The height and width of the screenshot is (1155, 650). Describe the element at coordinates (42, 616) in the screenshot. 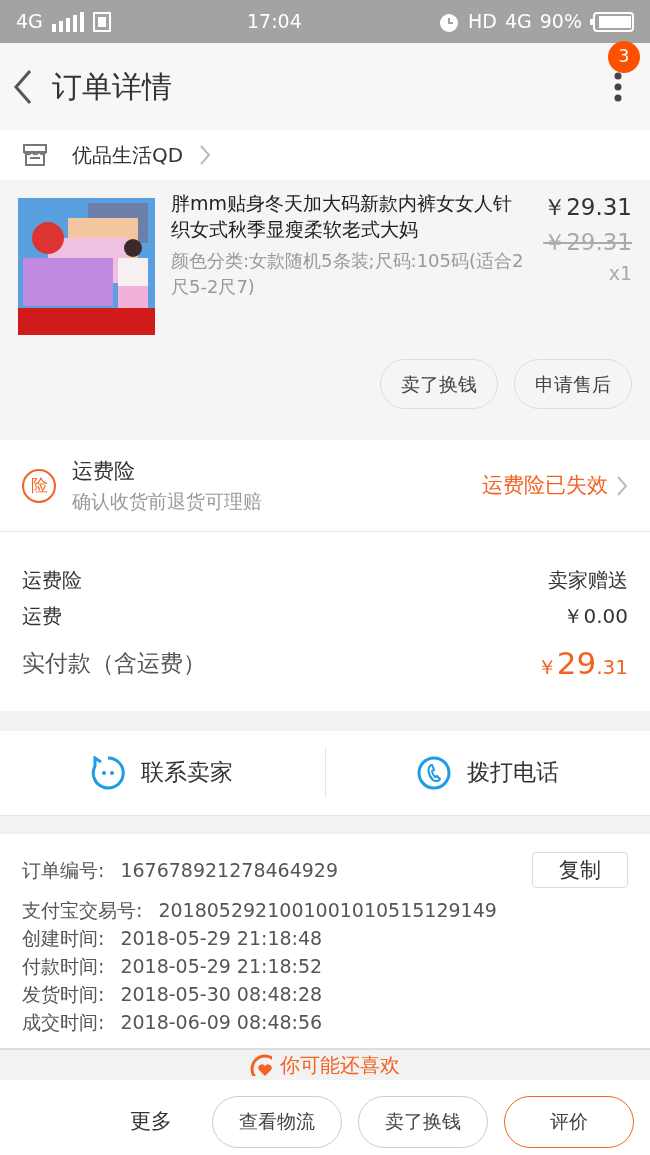

I see `fee-label: 运费` at that location.